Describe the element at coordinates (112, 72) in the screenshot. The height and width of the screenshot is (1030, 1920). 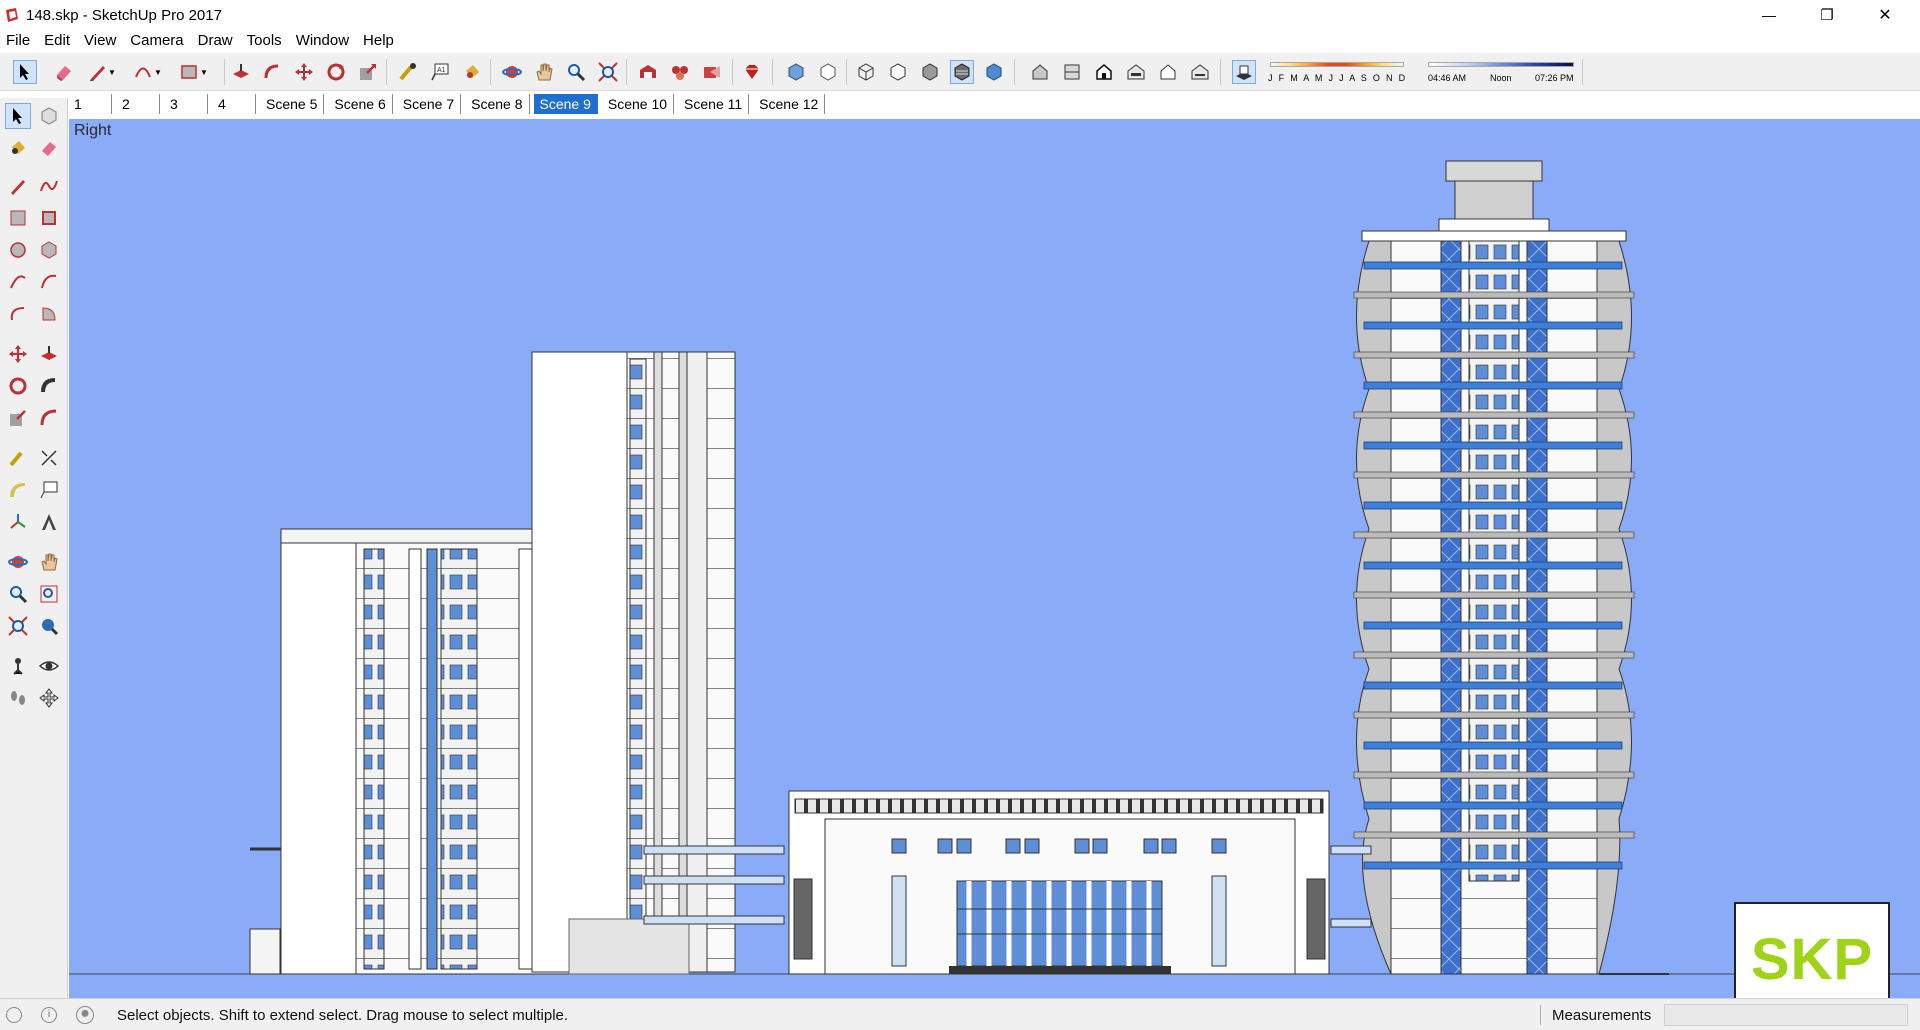
I see `line-dropdown: ▼` at that location.